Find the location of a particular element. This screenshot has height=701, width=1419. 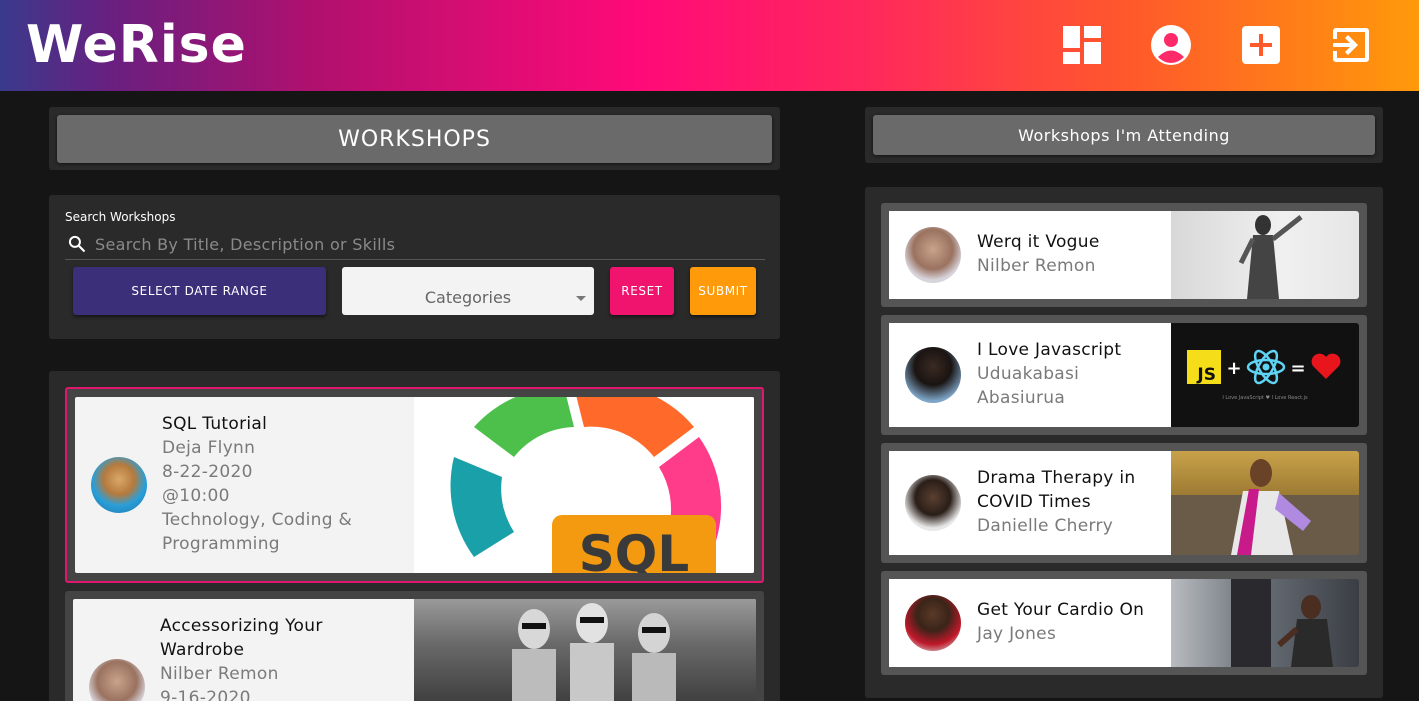

workshop-category-cont: Programming is located at coordinates (221, 544).